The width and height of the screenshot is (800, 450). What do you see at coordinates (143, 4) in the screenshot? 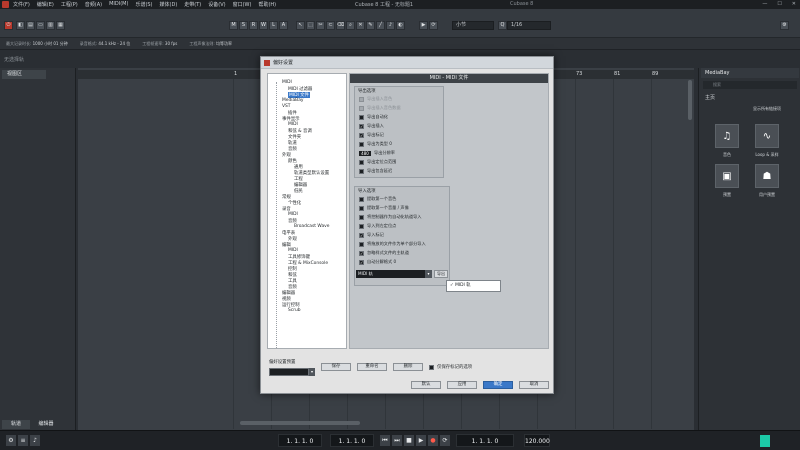
I see `menu-score: 乐谱(S)` at bounding box center [143, 4].